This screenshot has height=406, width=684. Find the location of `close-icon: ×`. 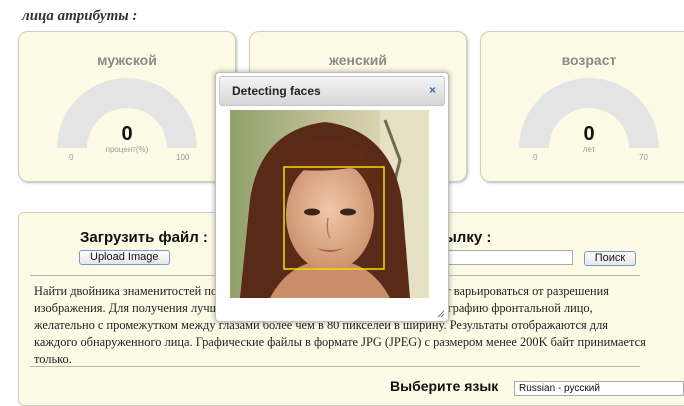

close-icon: × is located at coordinates (432, 90).